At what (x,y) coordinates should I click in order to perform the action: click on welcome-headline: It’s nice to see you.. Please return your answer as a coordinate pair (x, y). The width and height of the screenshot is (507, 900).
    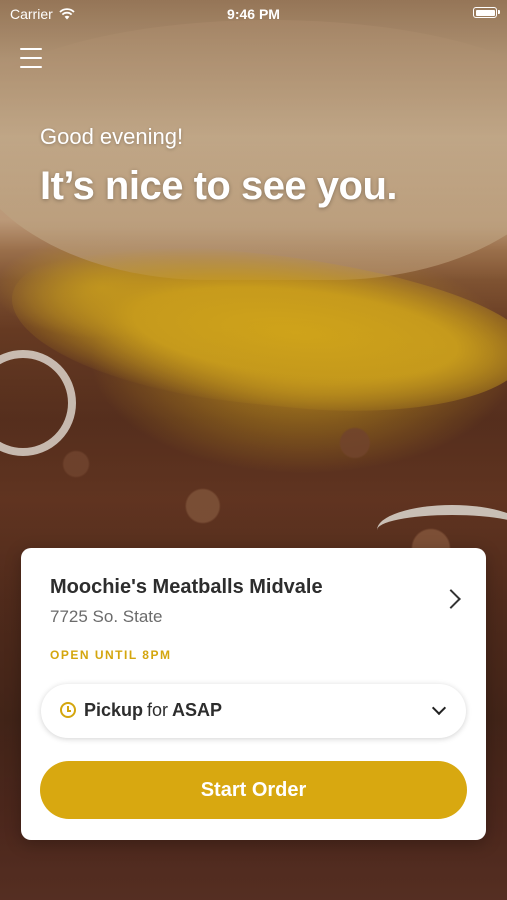
    Looking at the image, I should click on (219, 186).